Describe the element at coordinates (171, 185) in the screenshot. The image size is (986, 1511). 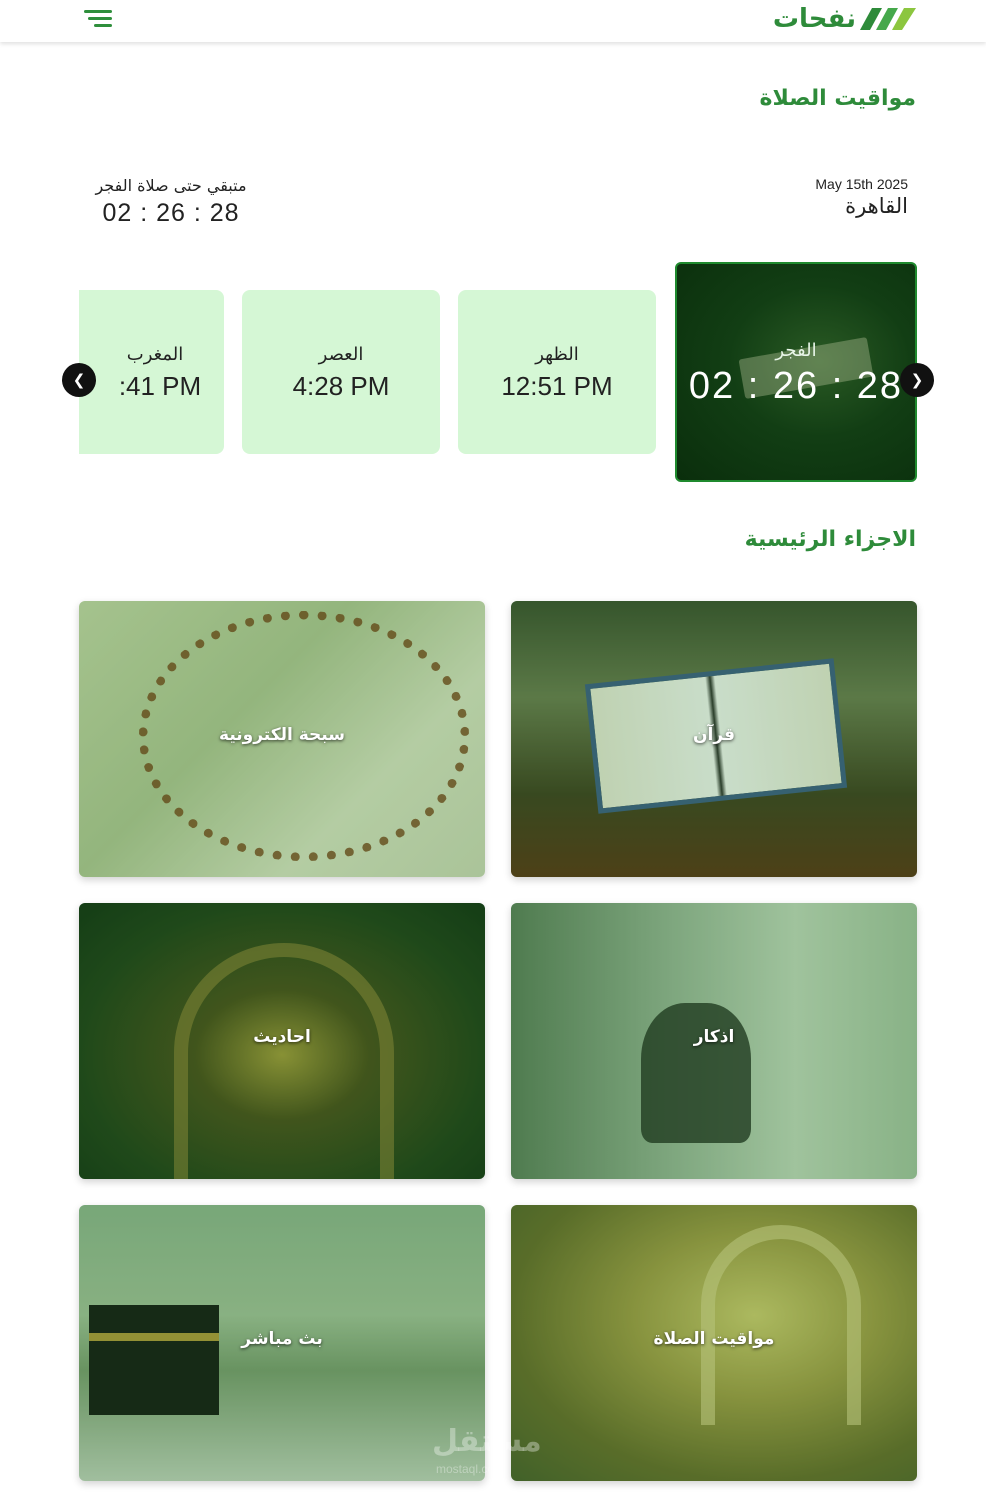
I see `countdown-label: متبقي حتى صلاة الفجر` at that location.